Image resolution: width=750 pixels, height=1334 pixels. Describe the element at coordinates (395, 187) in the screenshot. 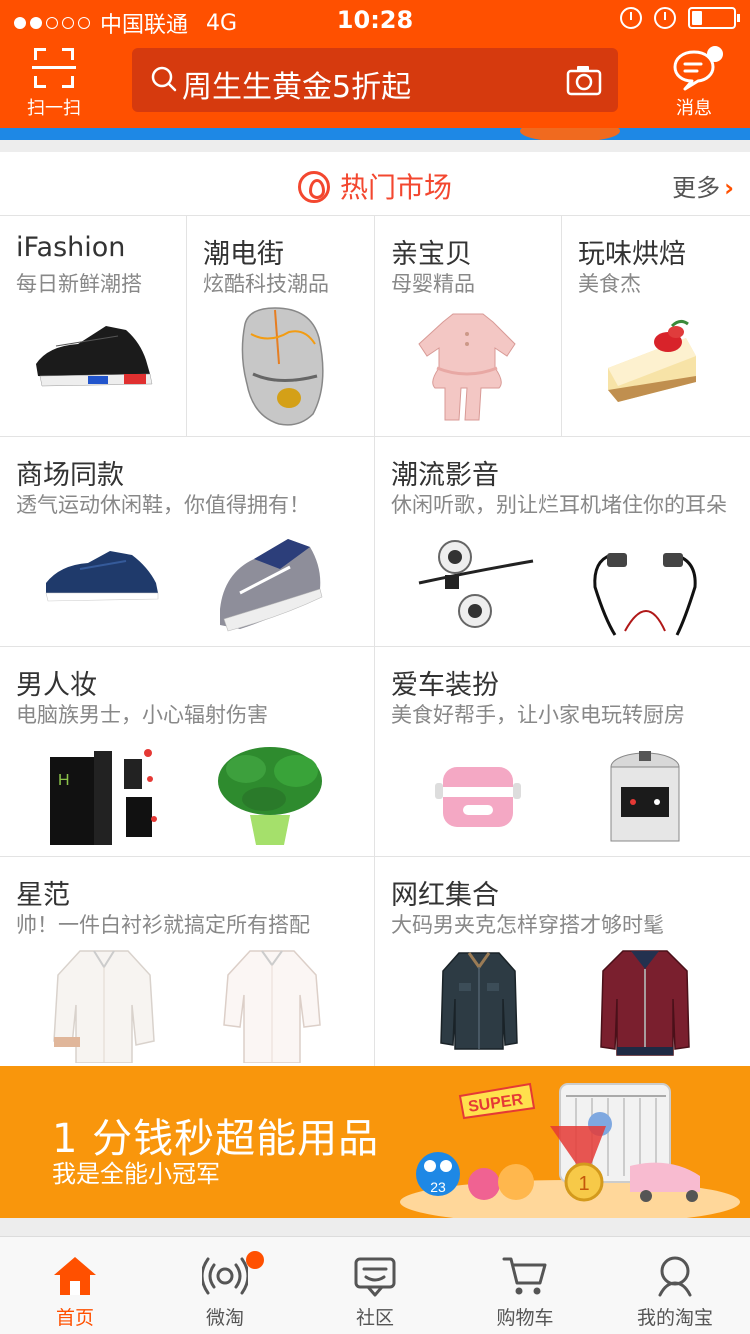

I see `market-title-text: 热门市场` at that location.